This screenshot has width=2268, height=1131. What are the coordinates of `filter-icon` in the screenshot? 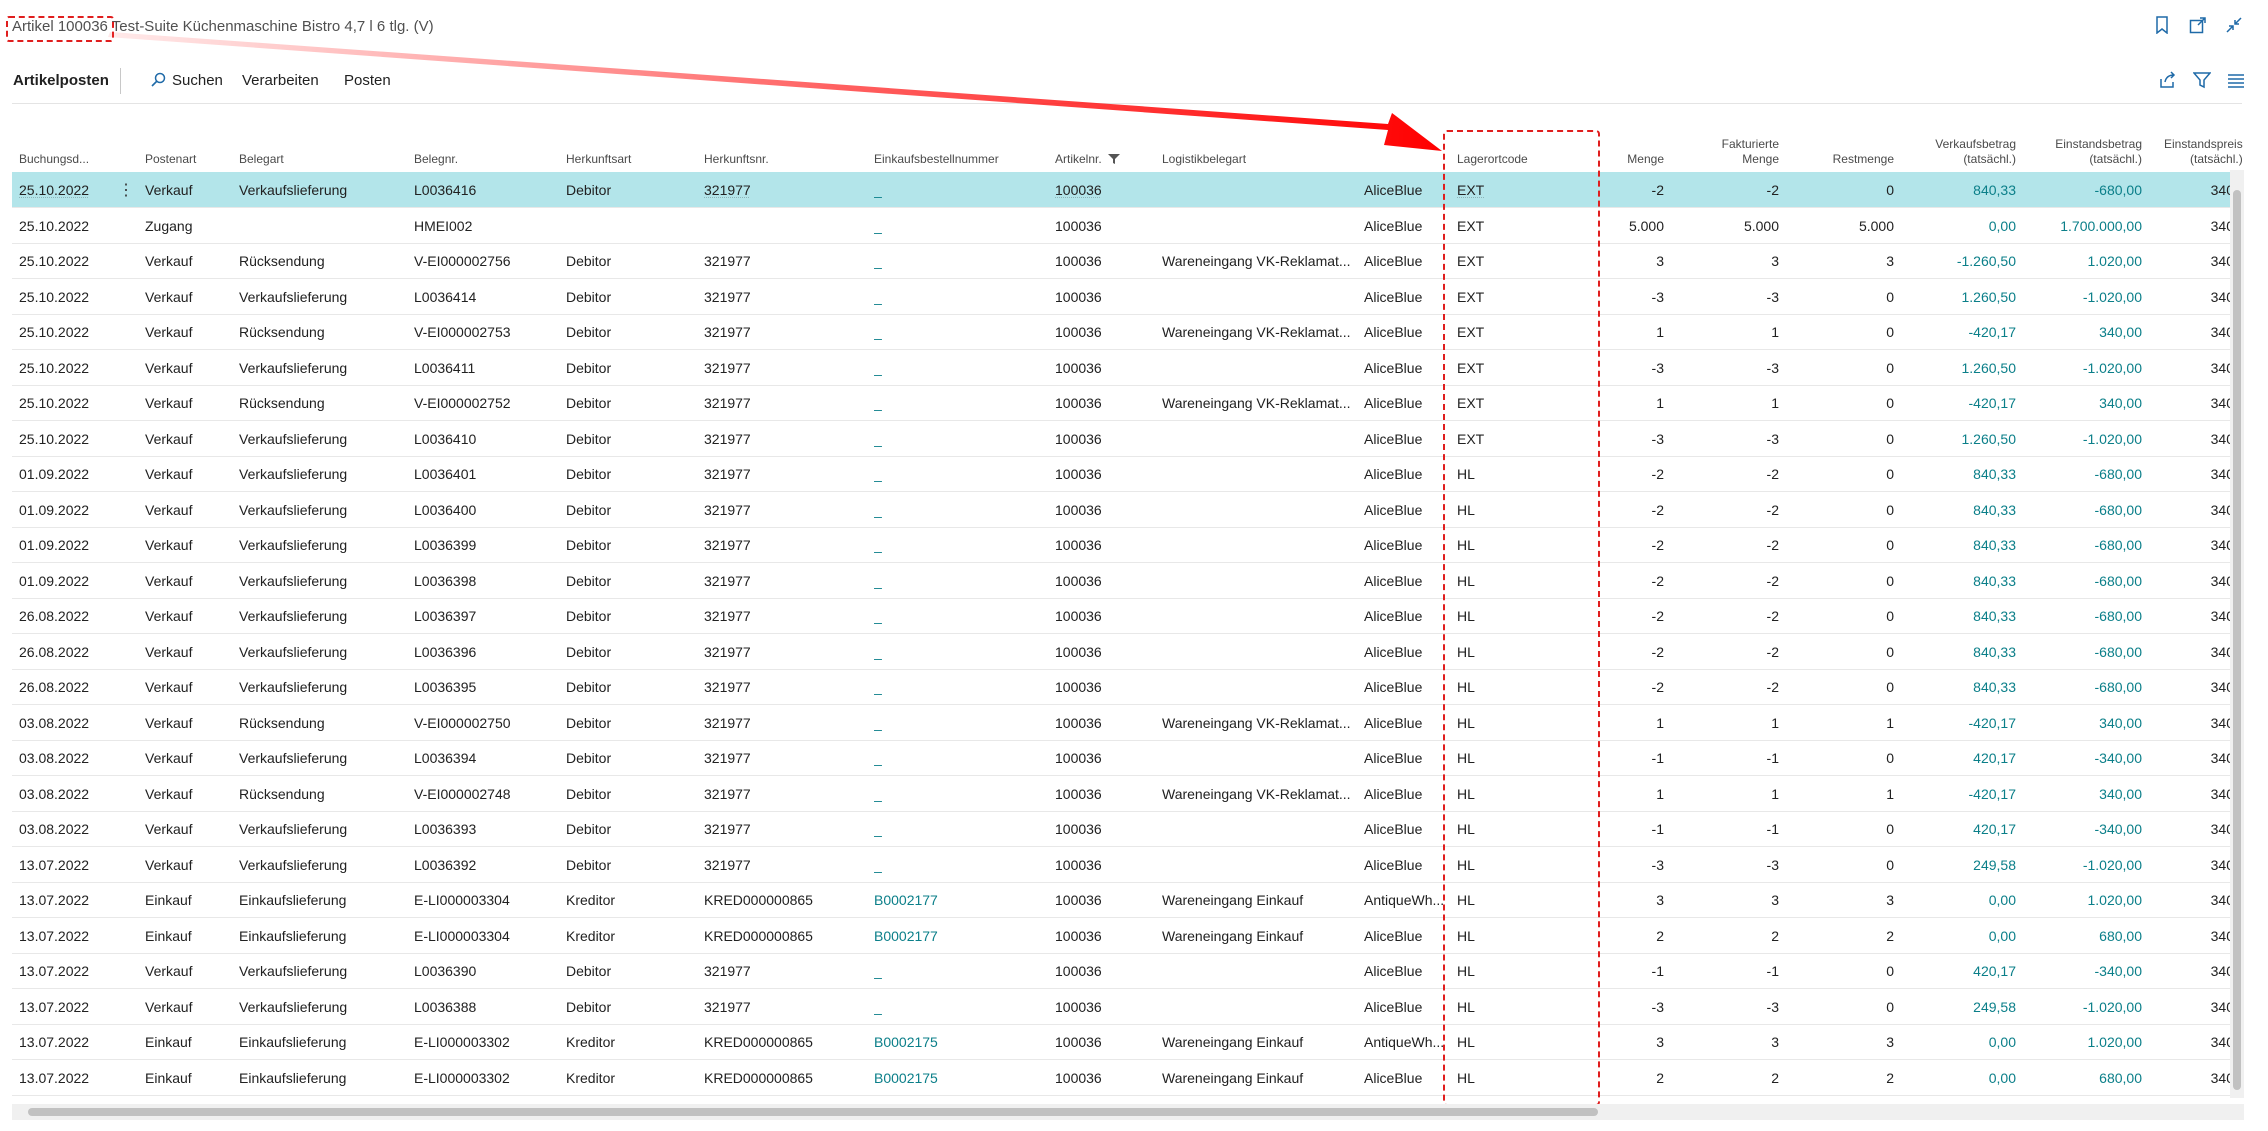 It's located at (2202, 80).